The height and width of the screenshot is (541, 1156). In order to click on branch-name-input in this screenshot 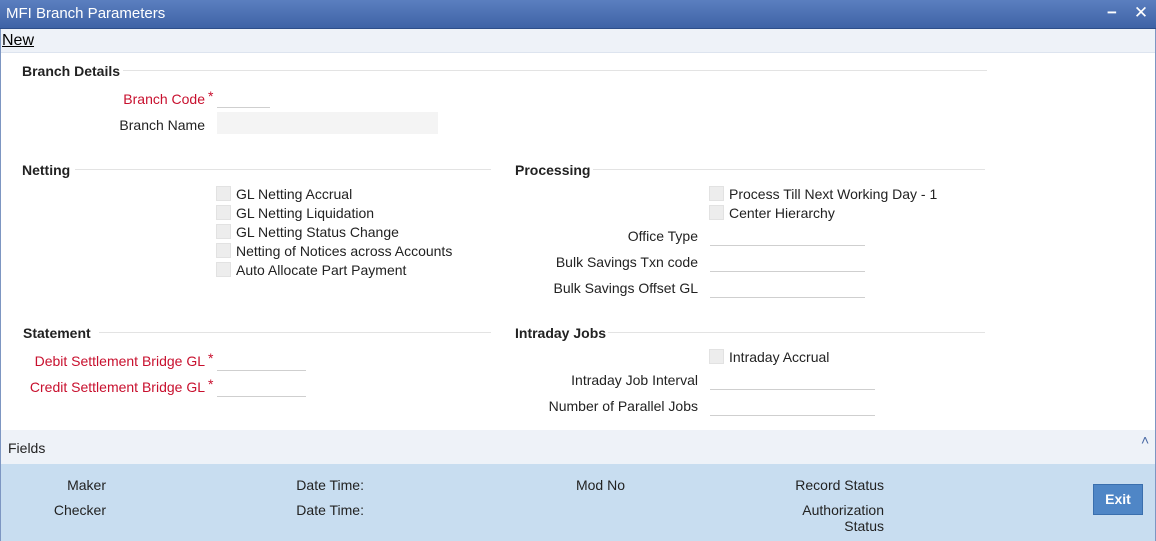, I will do `click(327, 123)`.